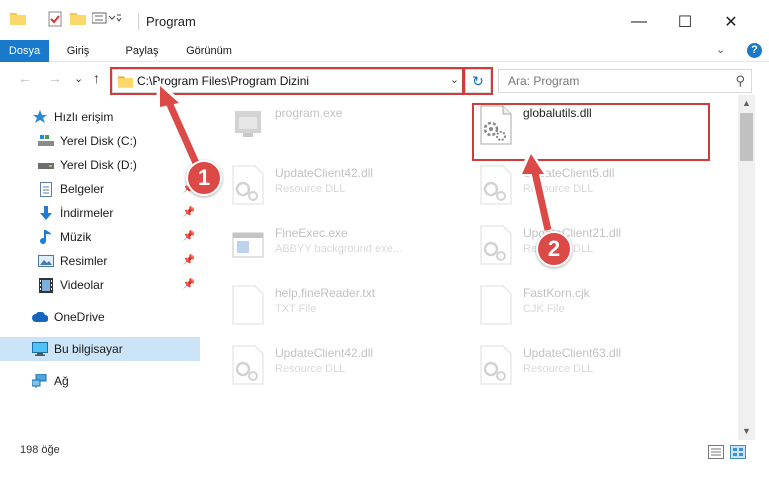 Image resolution: width=769 pixels, height=478 pixels. I want to click on back-button: ←, so click(25, 78).